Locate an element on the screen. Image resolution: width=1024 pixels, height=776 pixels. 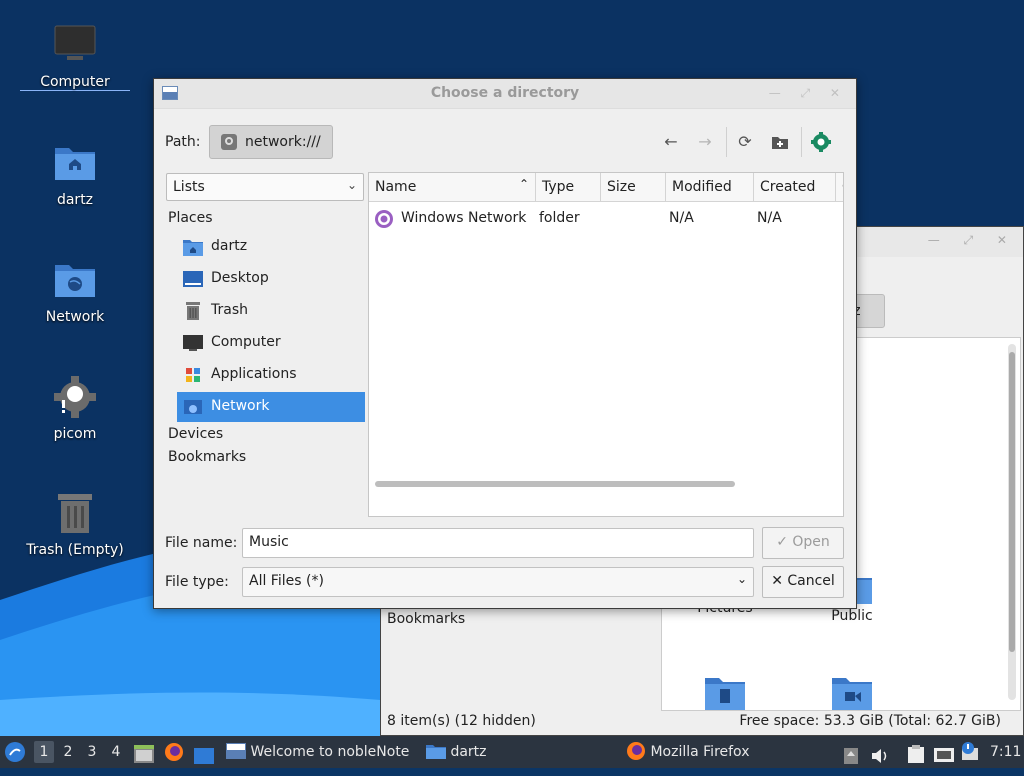
network-share-icon is located at coordinates (384, 219).